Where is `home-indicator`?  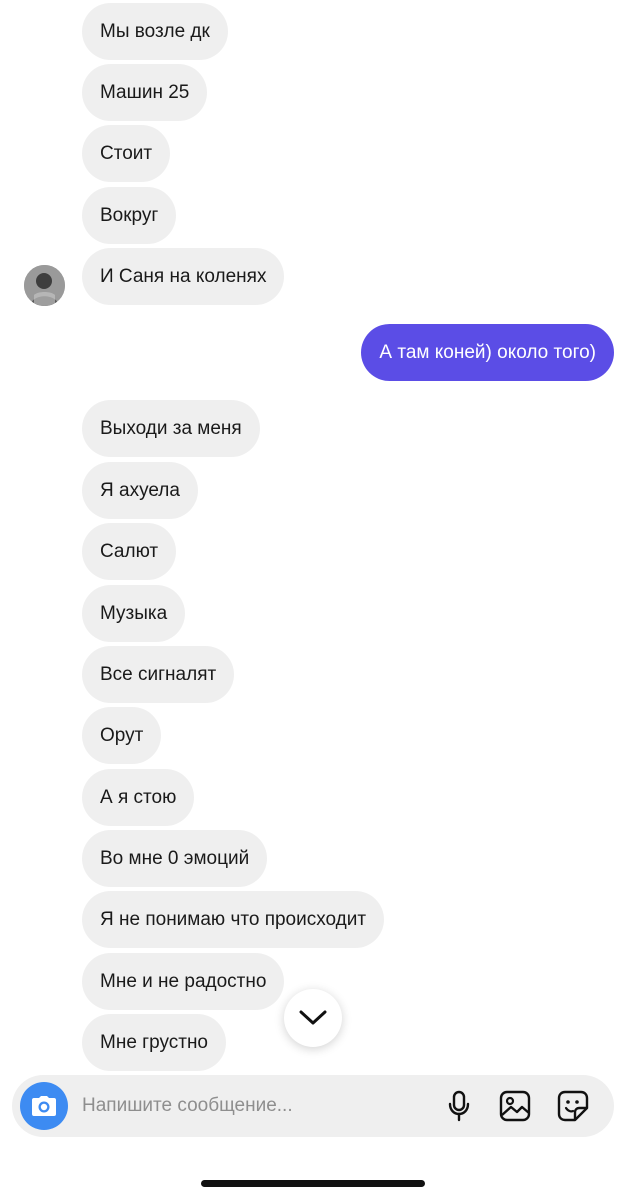 home-indicator is located at coordinates (313, 1183).